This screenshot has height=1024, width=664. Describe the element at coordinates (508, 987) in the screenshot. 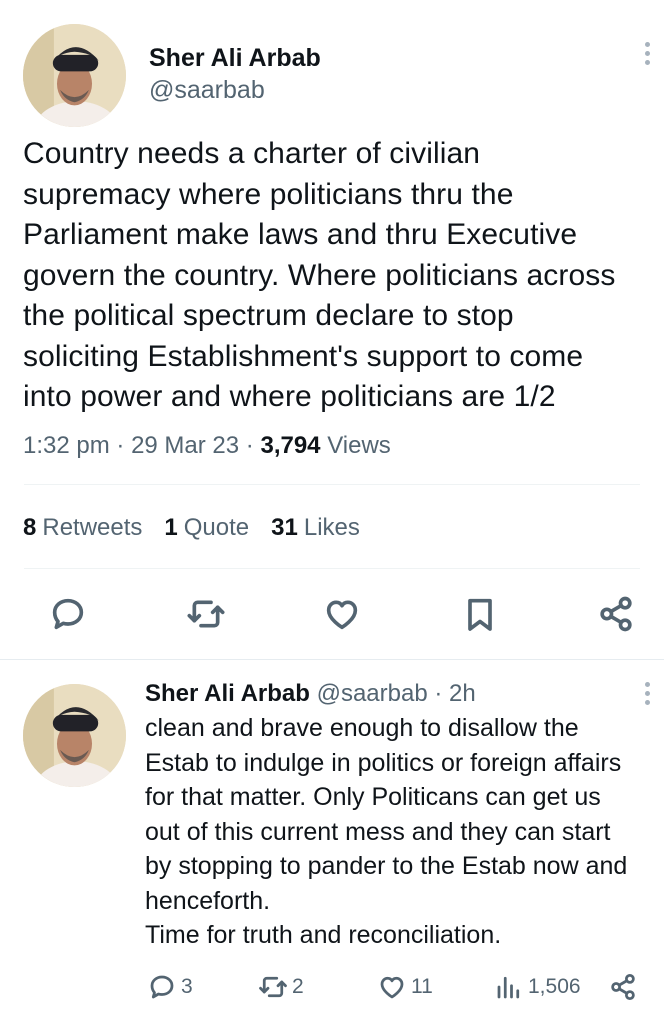

I see `views-icon` at that location.